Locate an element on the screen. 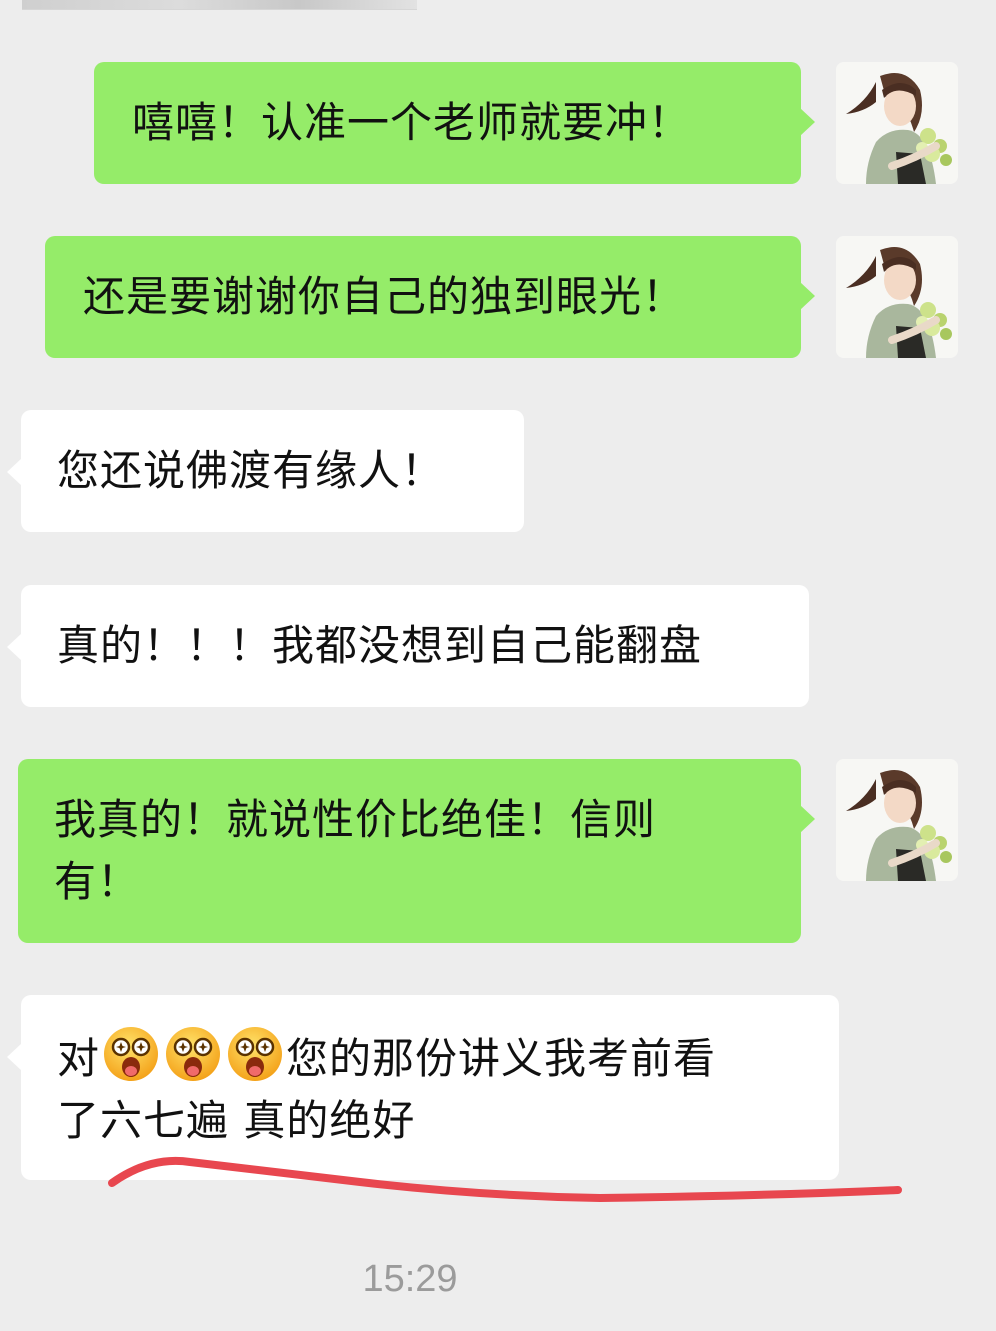 The width and height of the screenshot is (996, 1331). previous-message-edge is located at coordinates (219, 5).